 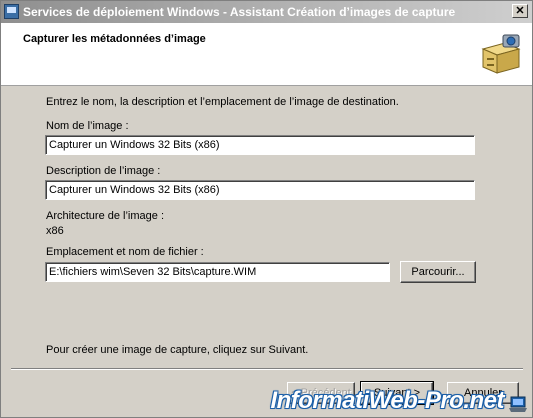 What do you see at coordinates (55, 231) in the screenshot?
I see `image-architecture-value: x86` at bounding box center [55, 231].